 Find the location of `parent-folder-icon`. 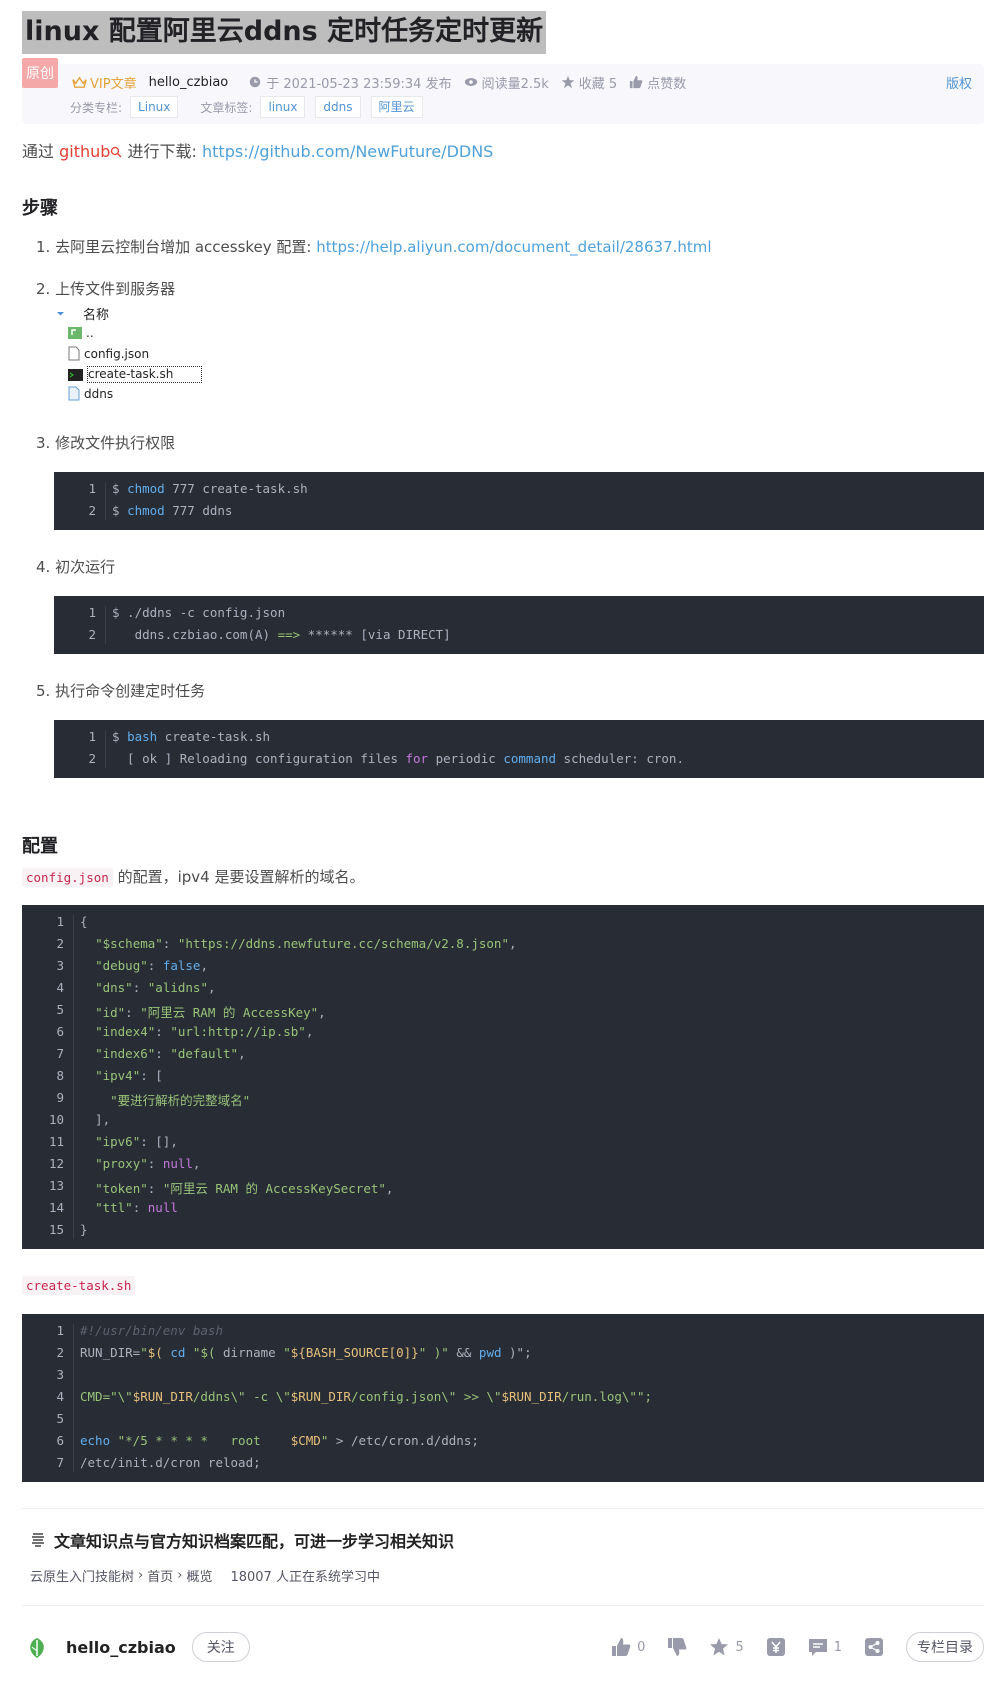

parent-folder-icon is located at coordinates (75, 333).